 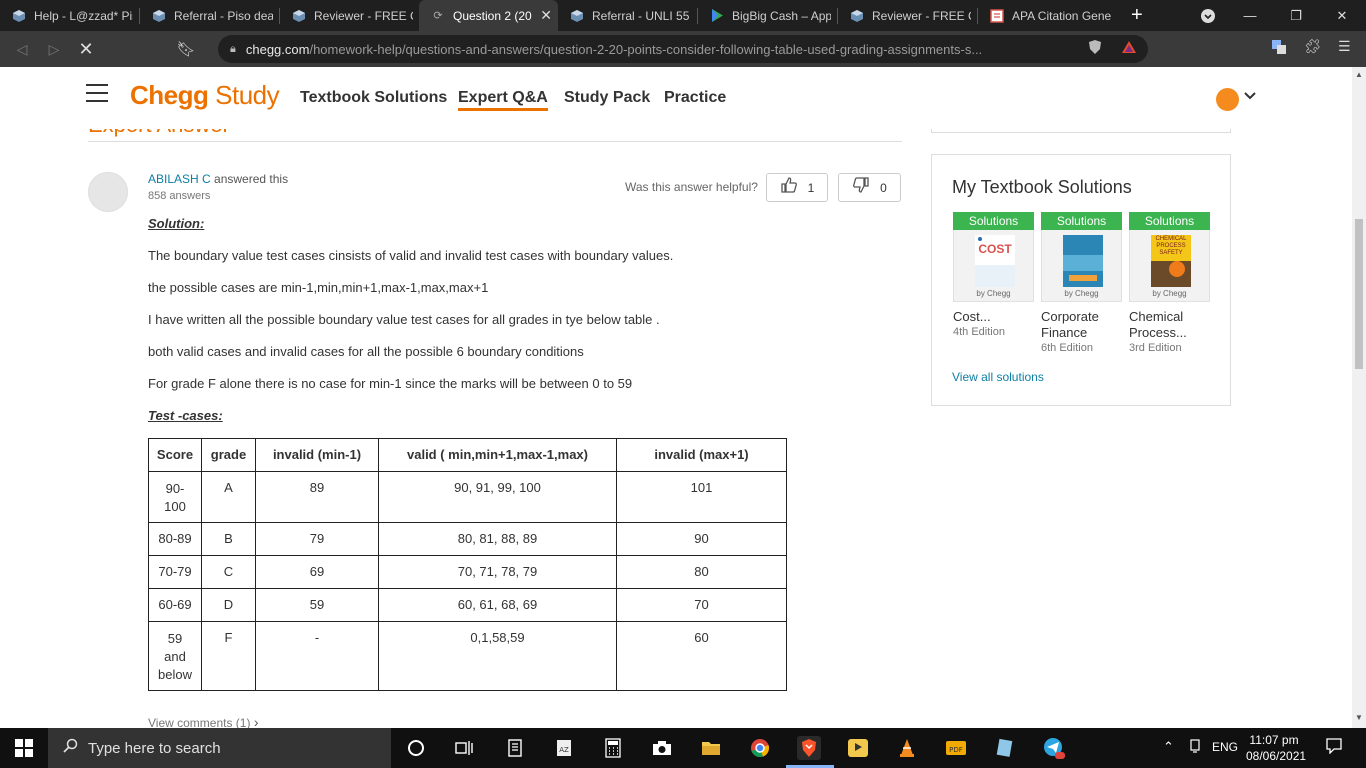 I want to click on user-avatar-icon, so click(x=1227, y=99).